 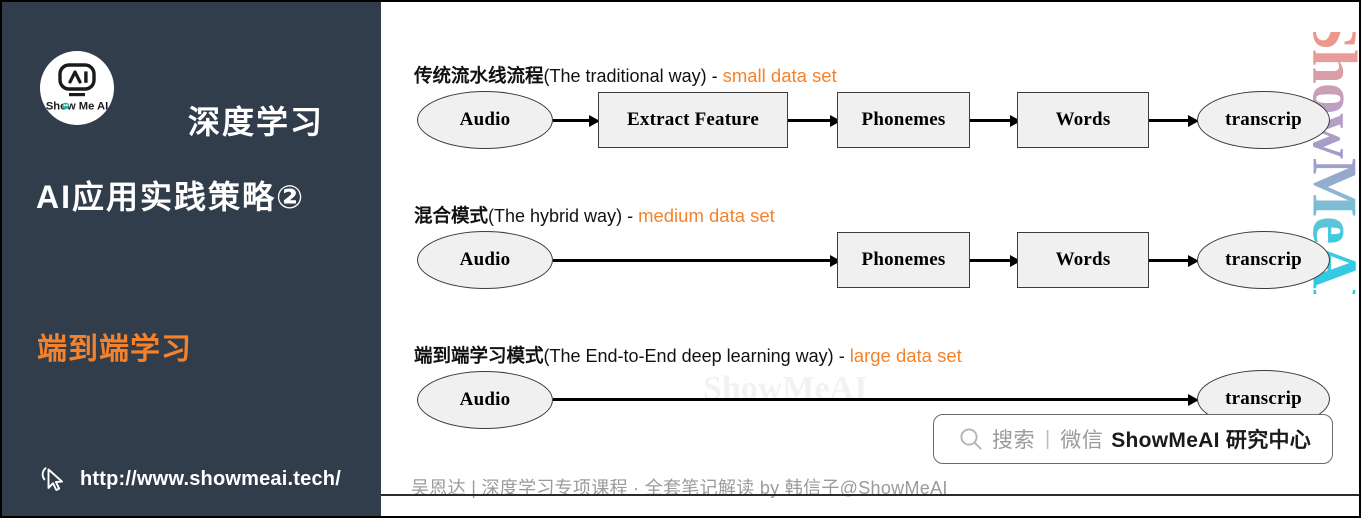 What do you see at coordinates (485, 120) in the screenshot?
I see `node-audio-1: Audio` at bounding box center [485, 120].